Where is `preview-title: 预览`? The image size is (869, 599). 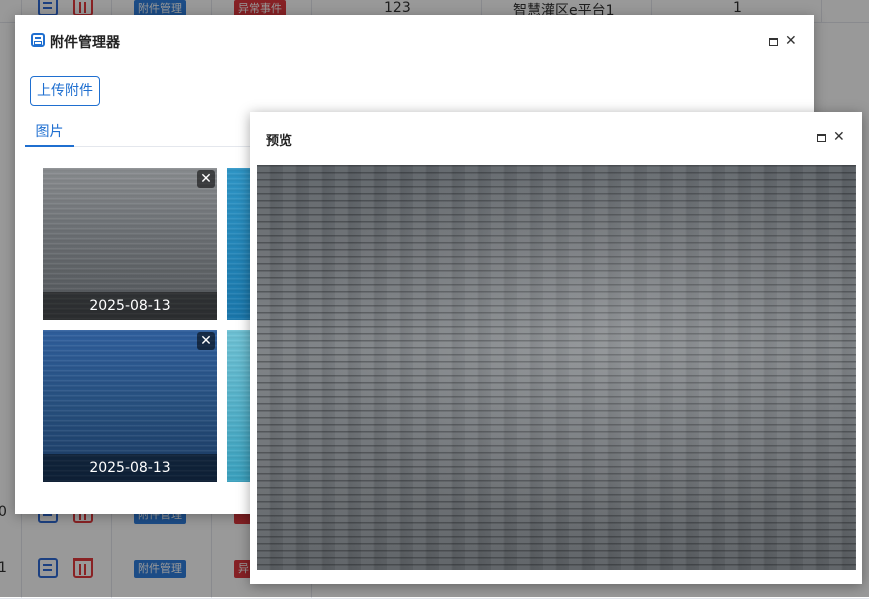
preview-title: 预览 is located at coordinates (279, 141).